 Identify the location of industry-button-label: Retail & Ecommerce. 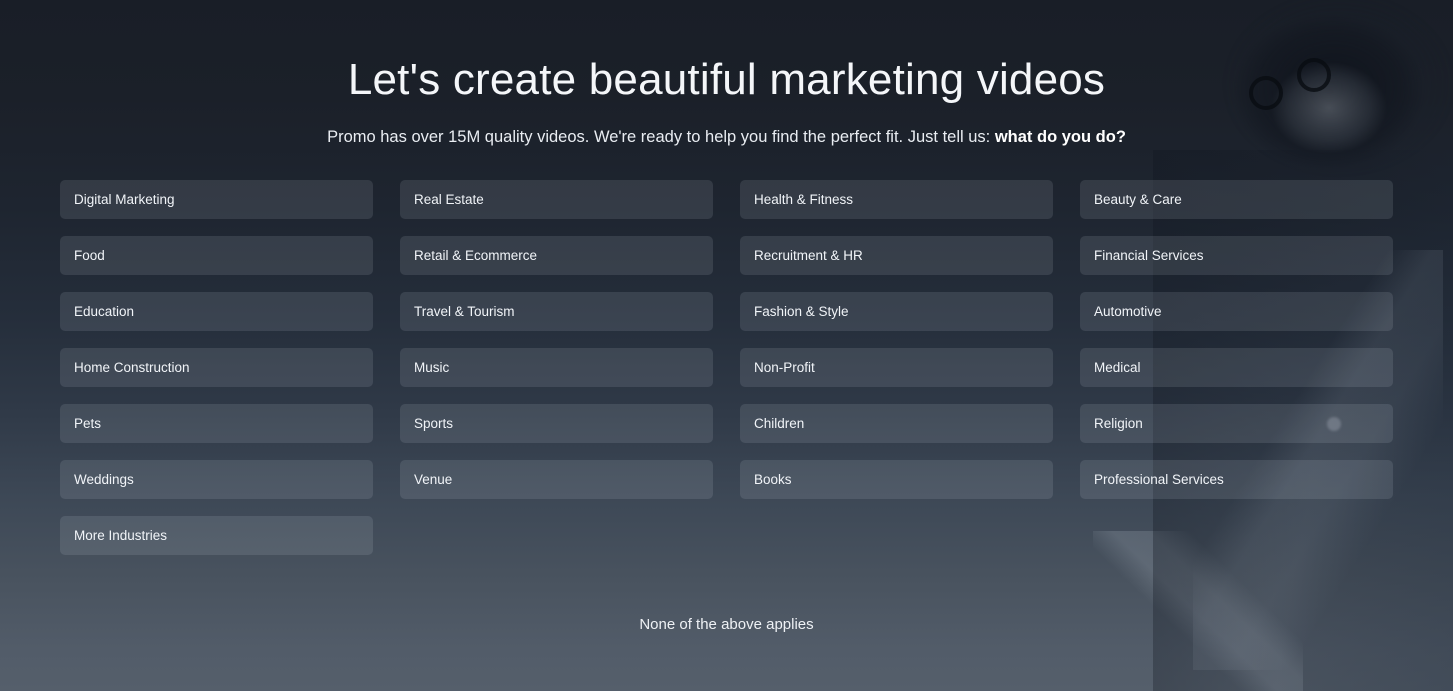
(476, 255).